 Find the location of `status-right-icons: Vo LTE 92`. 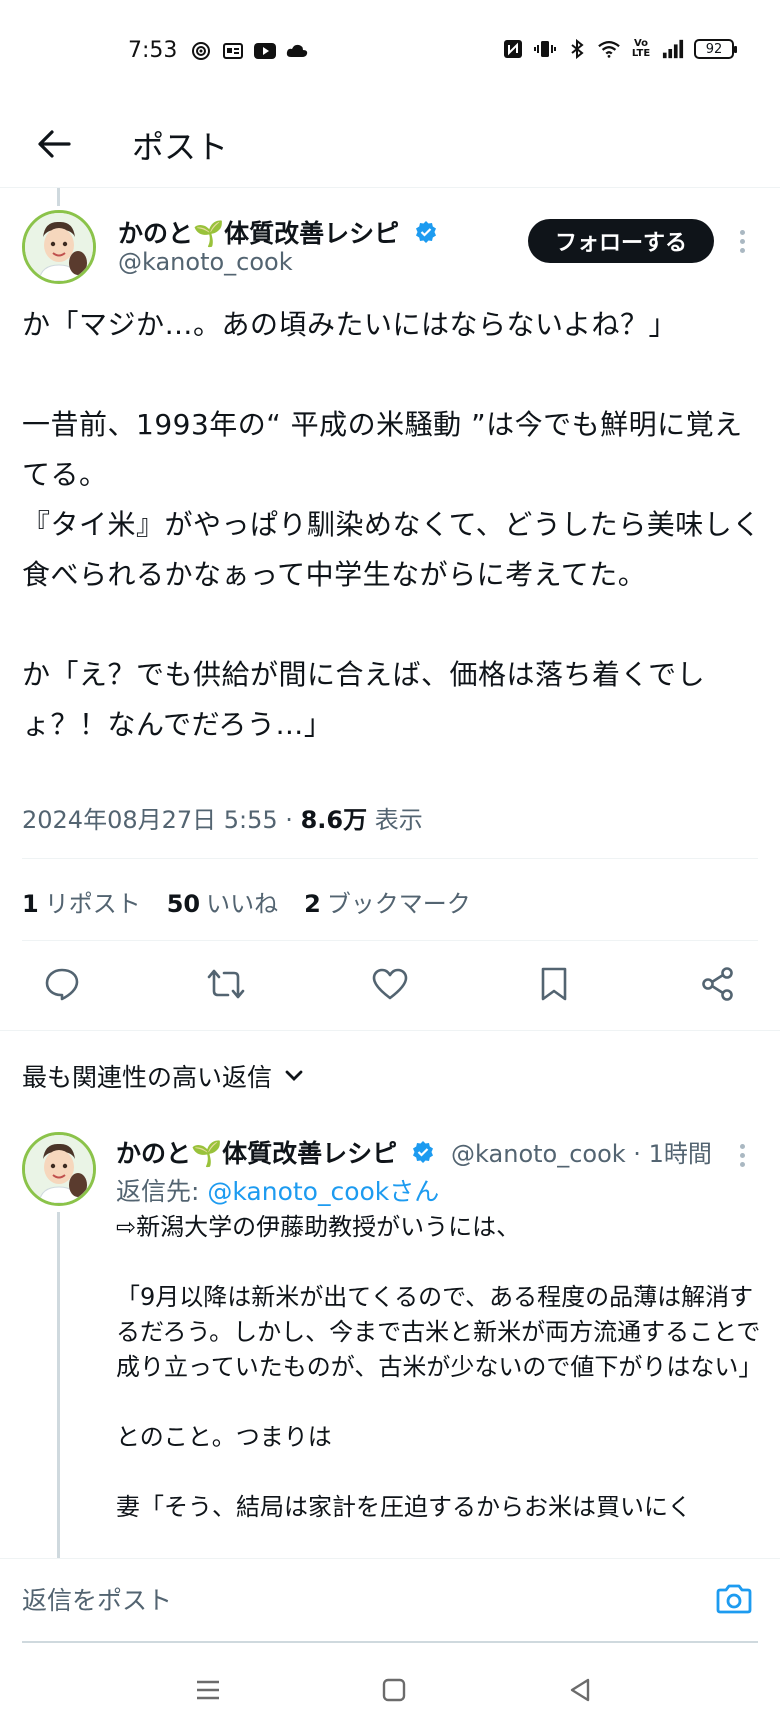

status-right-icons: Vo LTE 92 is located at coordinates (619, 49).